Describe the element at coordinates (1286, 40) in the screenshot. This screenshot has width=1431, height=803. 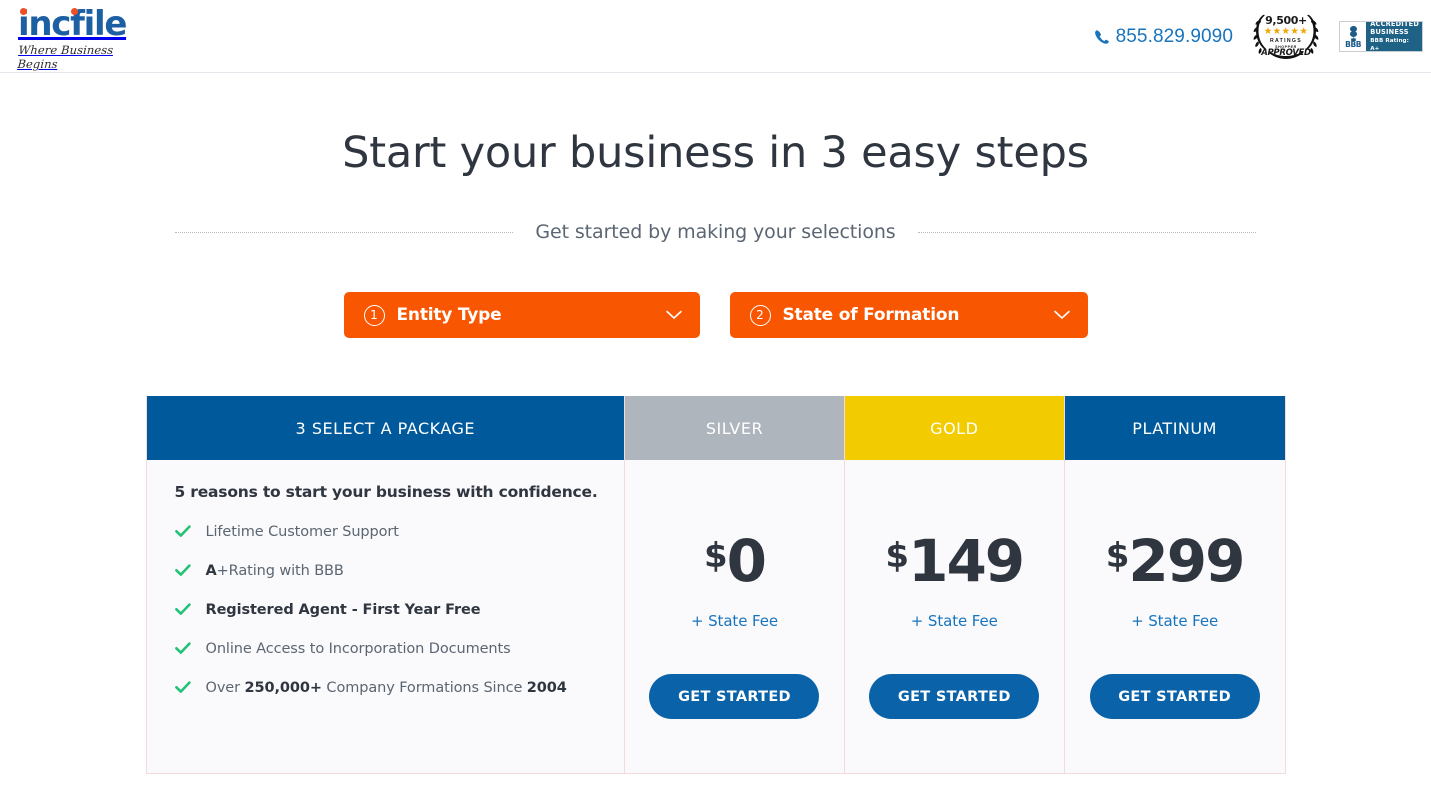
I see `ratings-label: RATINGS` at that location.